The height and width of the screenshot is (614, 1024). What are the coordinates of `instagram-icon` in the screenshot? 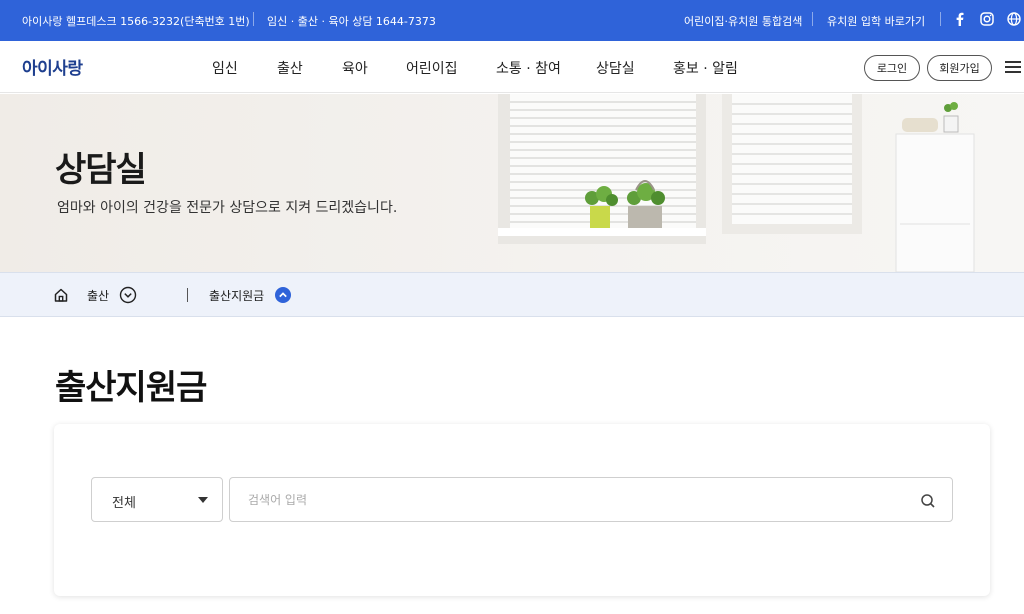 It's located at (987, 19).